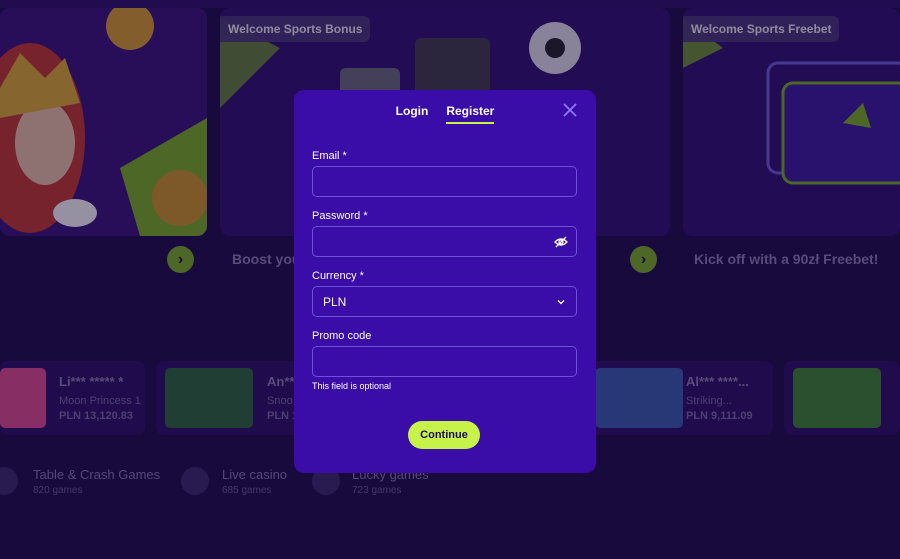 This screenshot has height=559, width=900. Describe the element at coordinates (561, 301) in the screenshot. I see `chevron-down-icon` at that location.